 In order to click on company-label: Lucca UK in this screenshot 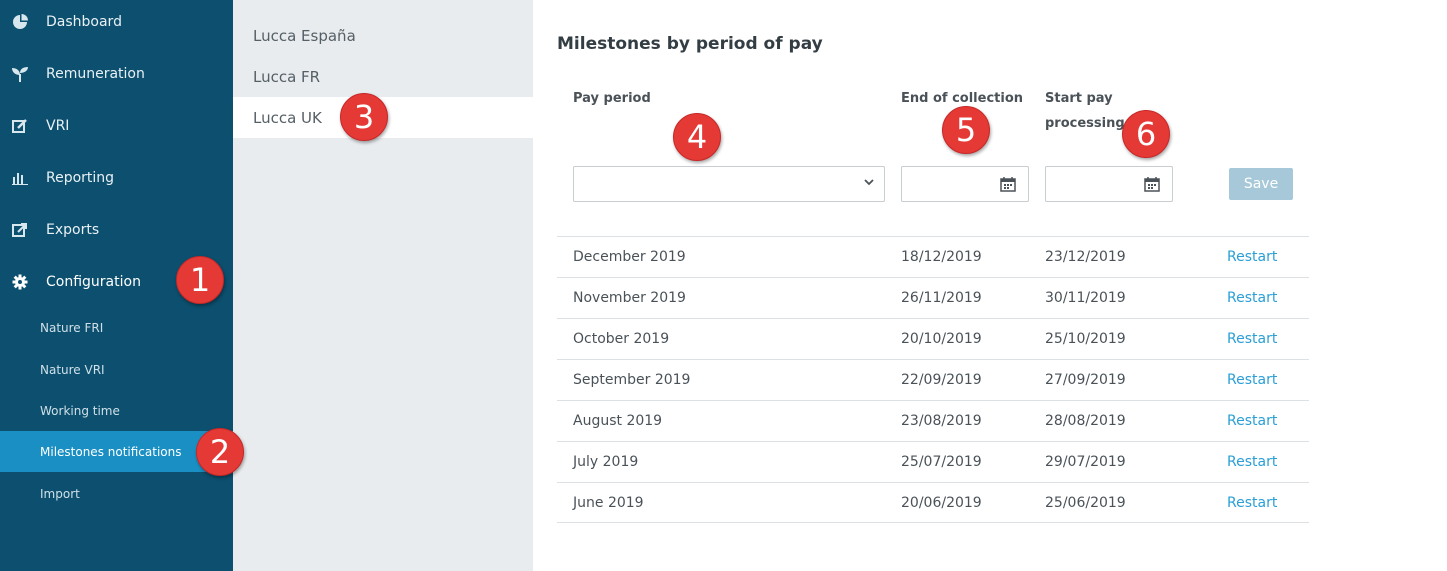, I will do `click(287, 117)`.